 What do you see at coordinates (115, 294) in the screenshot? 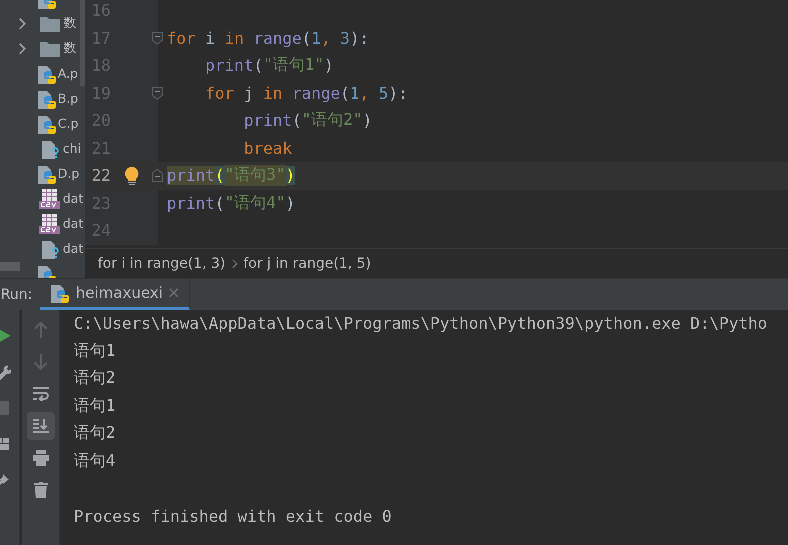
I see `run-tab: heimaxuexi` at bounding box center [115, 294].